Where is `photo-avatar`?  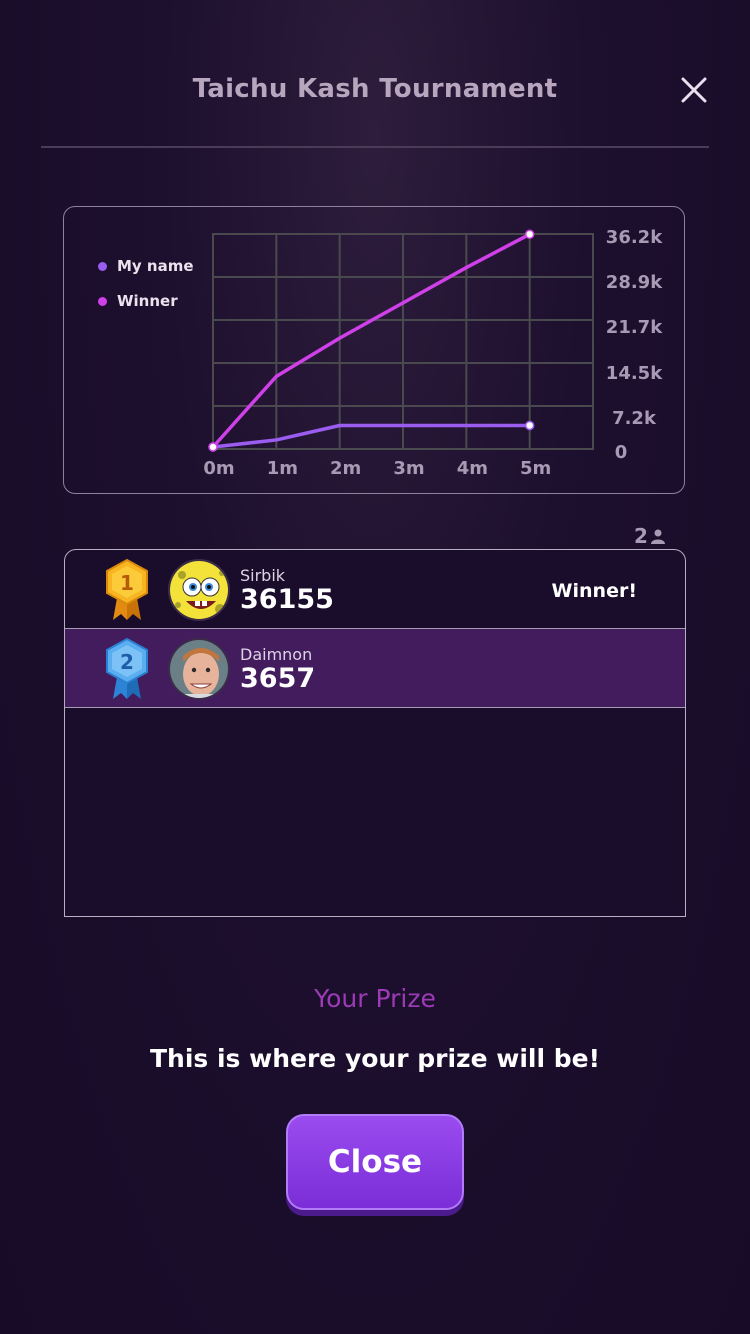
photo-avatar is located at coordinates (199, 669).